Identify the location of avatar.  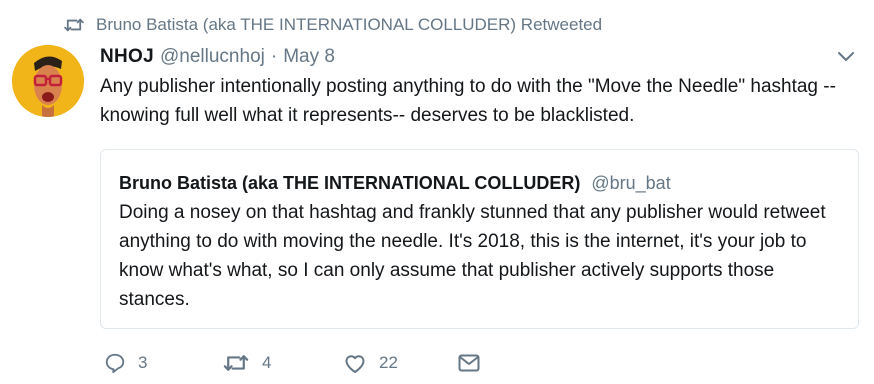
(48, 81).